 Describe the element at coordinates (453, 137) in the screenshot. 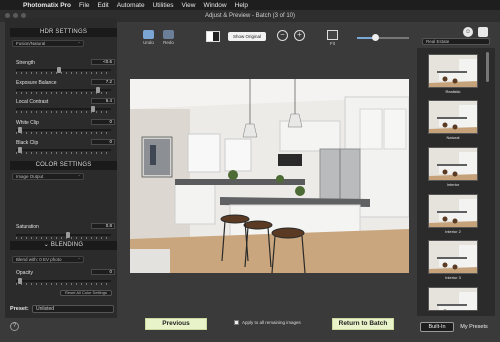

I see `preset-thumbnail-label: Natural` at that location.